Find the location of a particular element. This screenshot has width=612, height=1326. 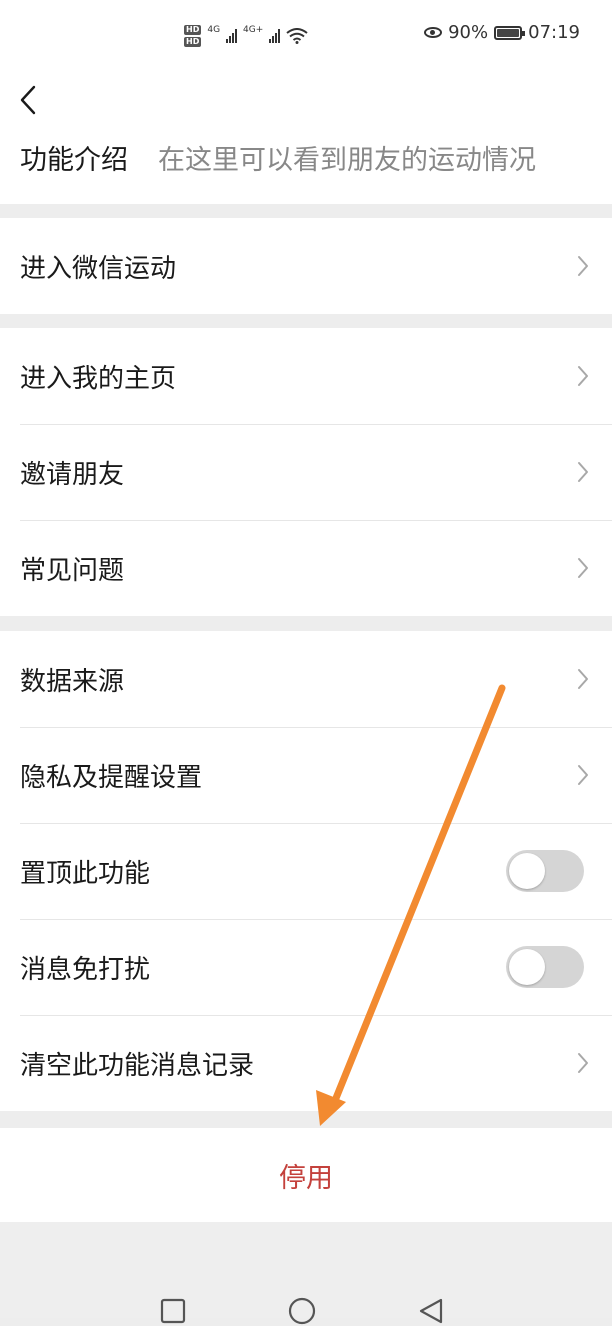

row-invite-friends: 邀请朋友 is located at coordinates (306, 472).